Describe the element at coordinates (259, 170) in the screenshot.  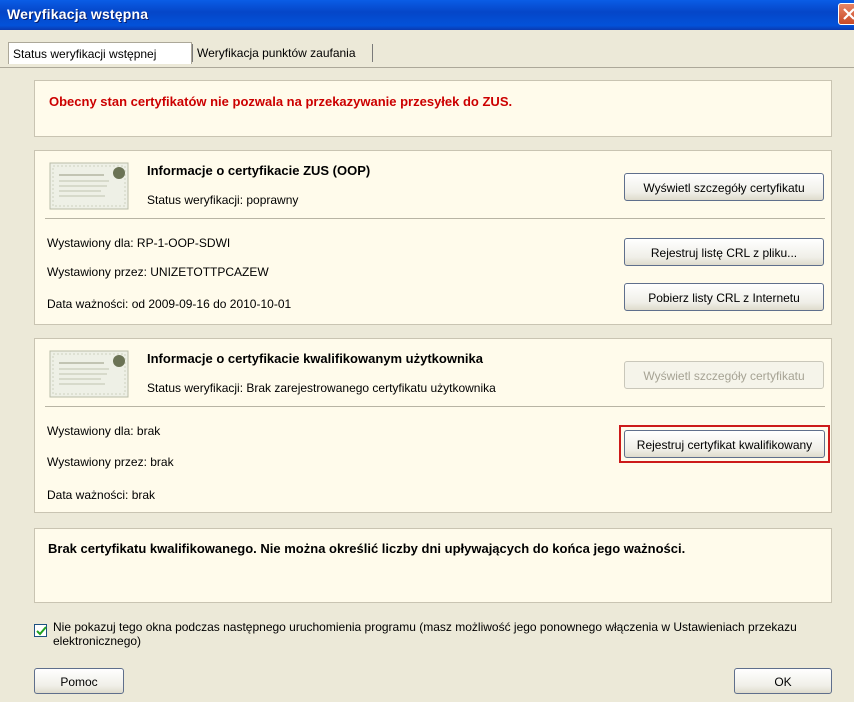
I see `zus-cert-title: Informacje o certyfikacie ZUS (OOP)` at that location.